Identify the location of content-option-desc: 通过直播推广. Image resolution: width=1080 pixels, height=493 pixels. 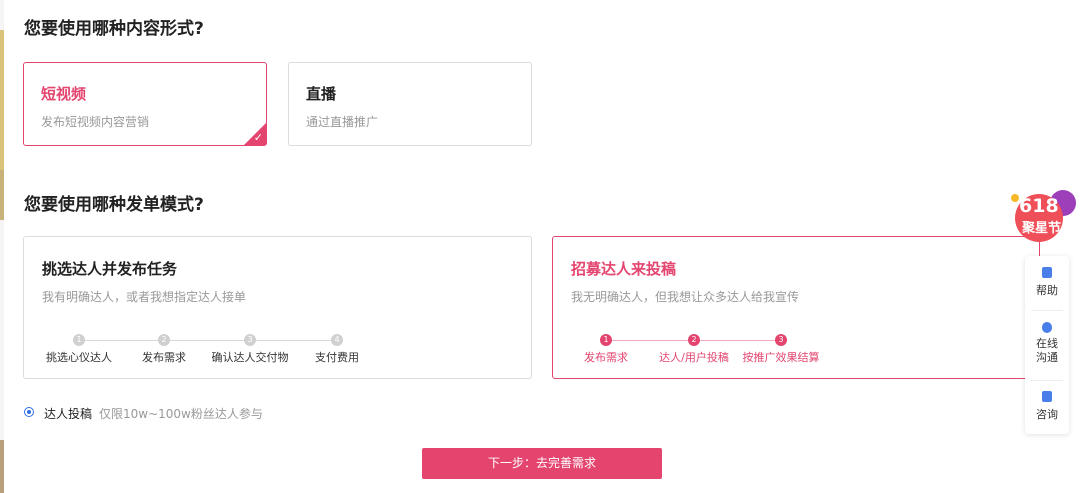
(342, 122).